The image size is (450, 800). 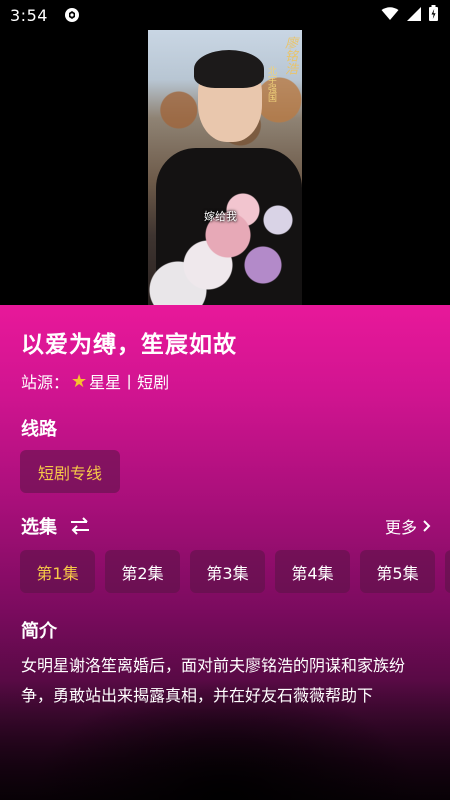 What do you see at coordinates (229, 69) in the screenshot?
I see `video-person-hair` at bounding box center [229, 69].